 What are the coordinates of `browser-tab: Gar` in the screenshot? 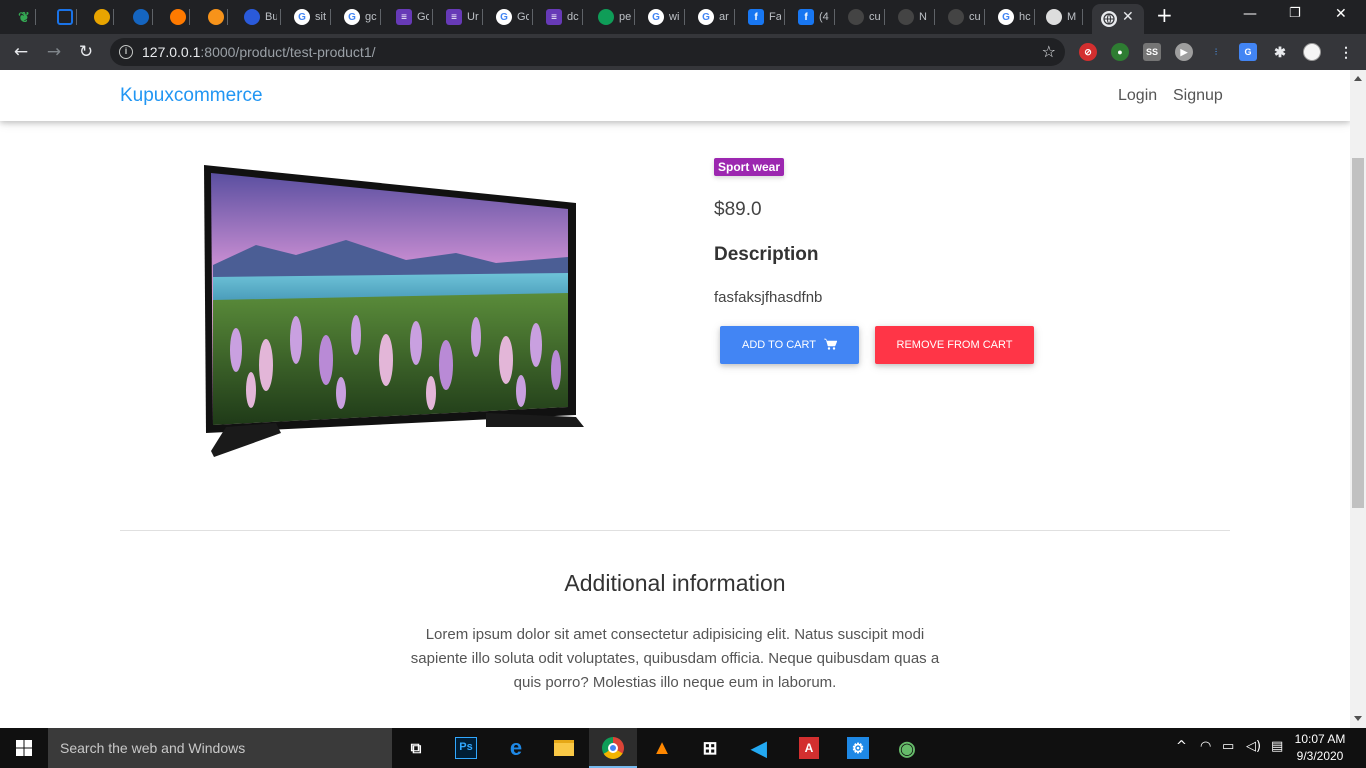 It's located at (716, 17).